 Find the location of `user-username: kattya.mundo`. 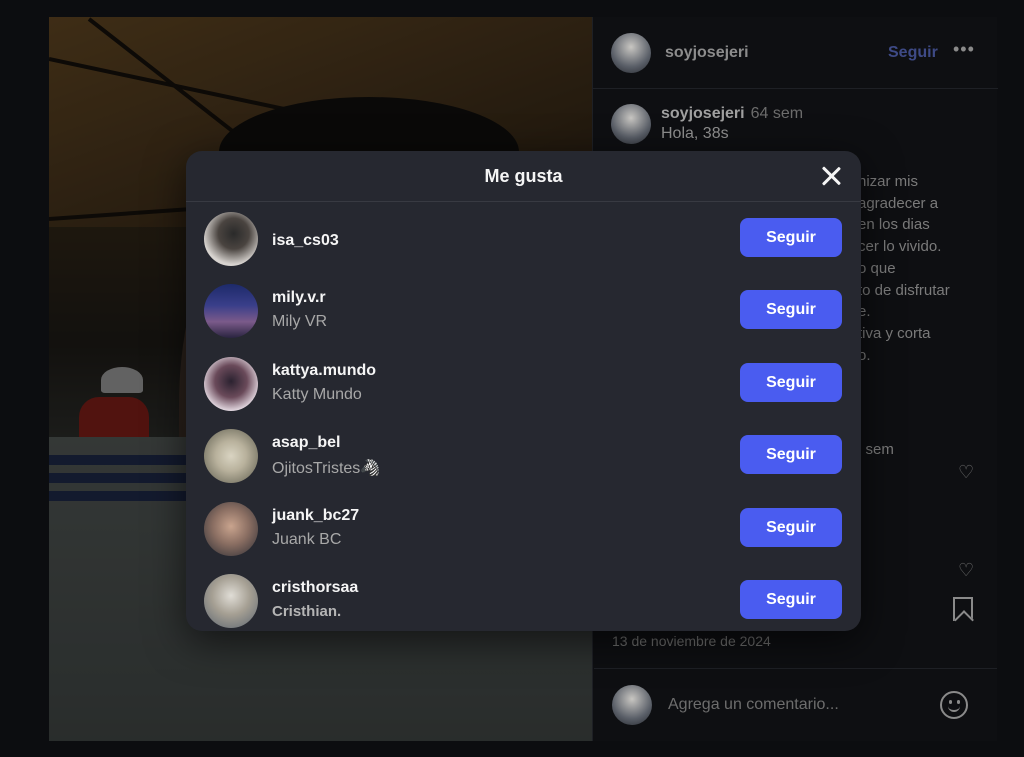

user-username: kattya.mundo is located at coordinates (324, 371).